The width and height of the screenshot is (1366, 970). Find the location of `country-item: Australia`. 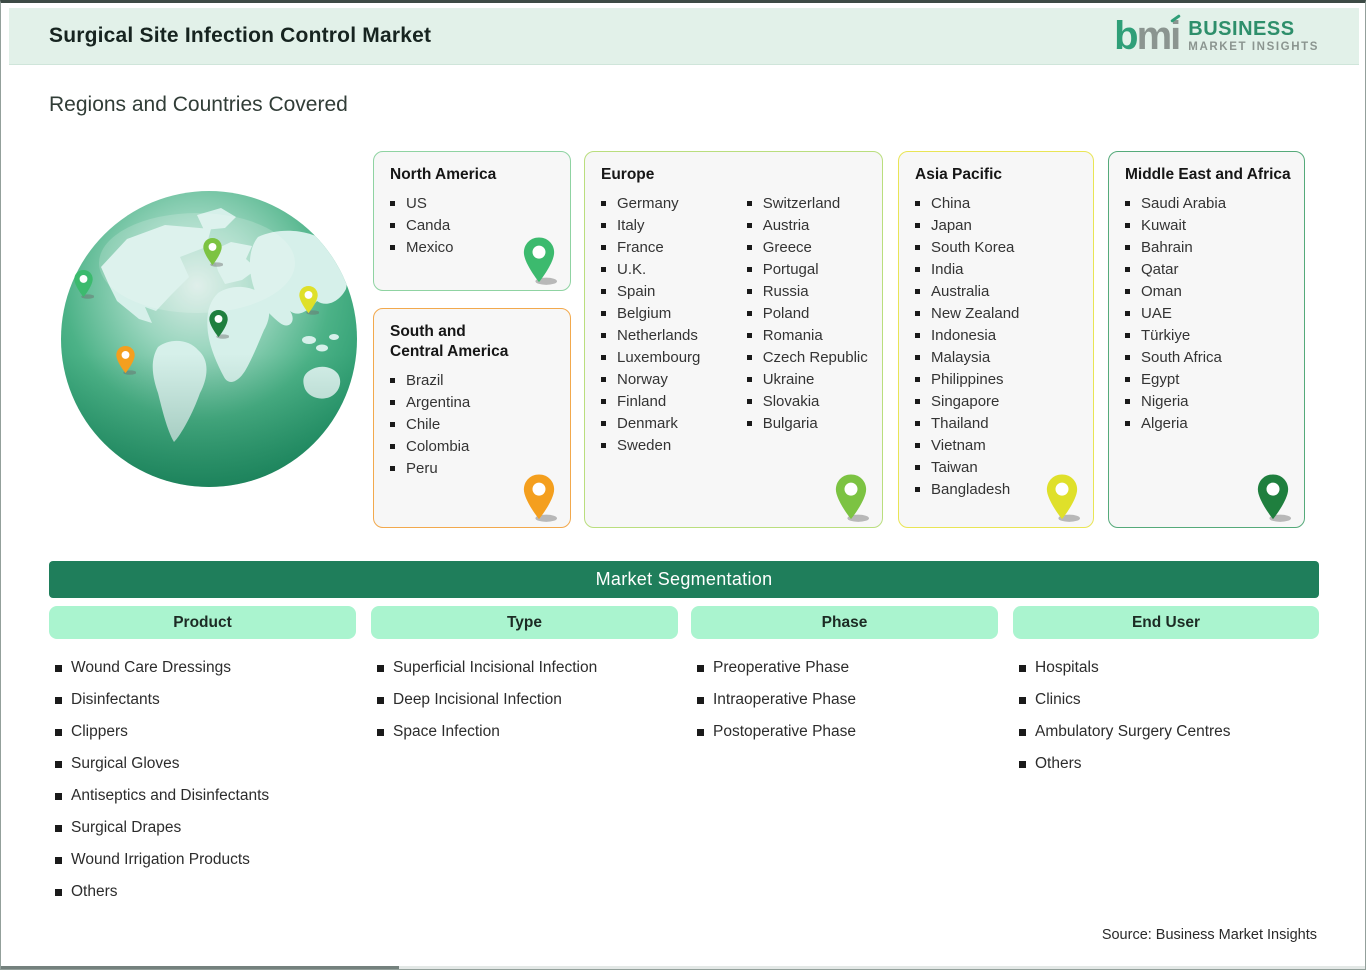

country-item: Australia is located at coordinates (999, 291).